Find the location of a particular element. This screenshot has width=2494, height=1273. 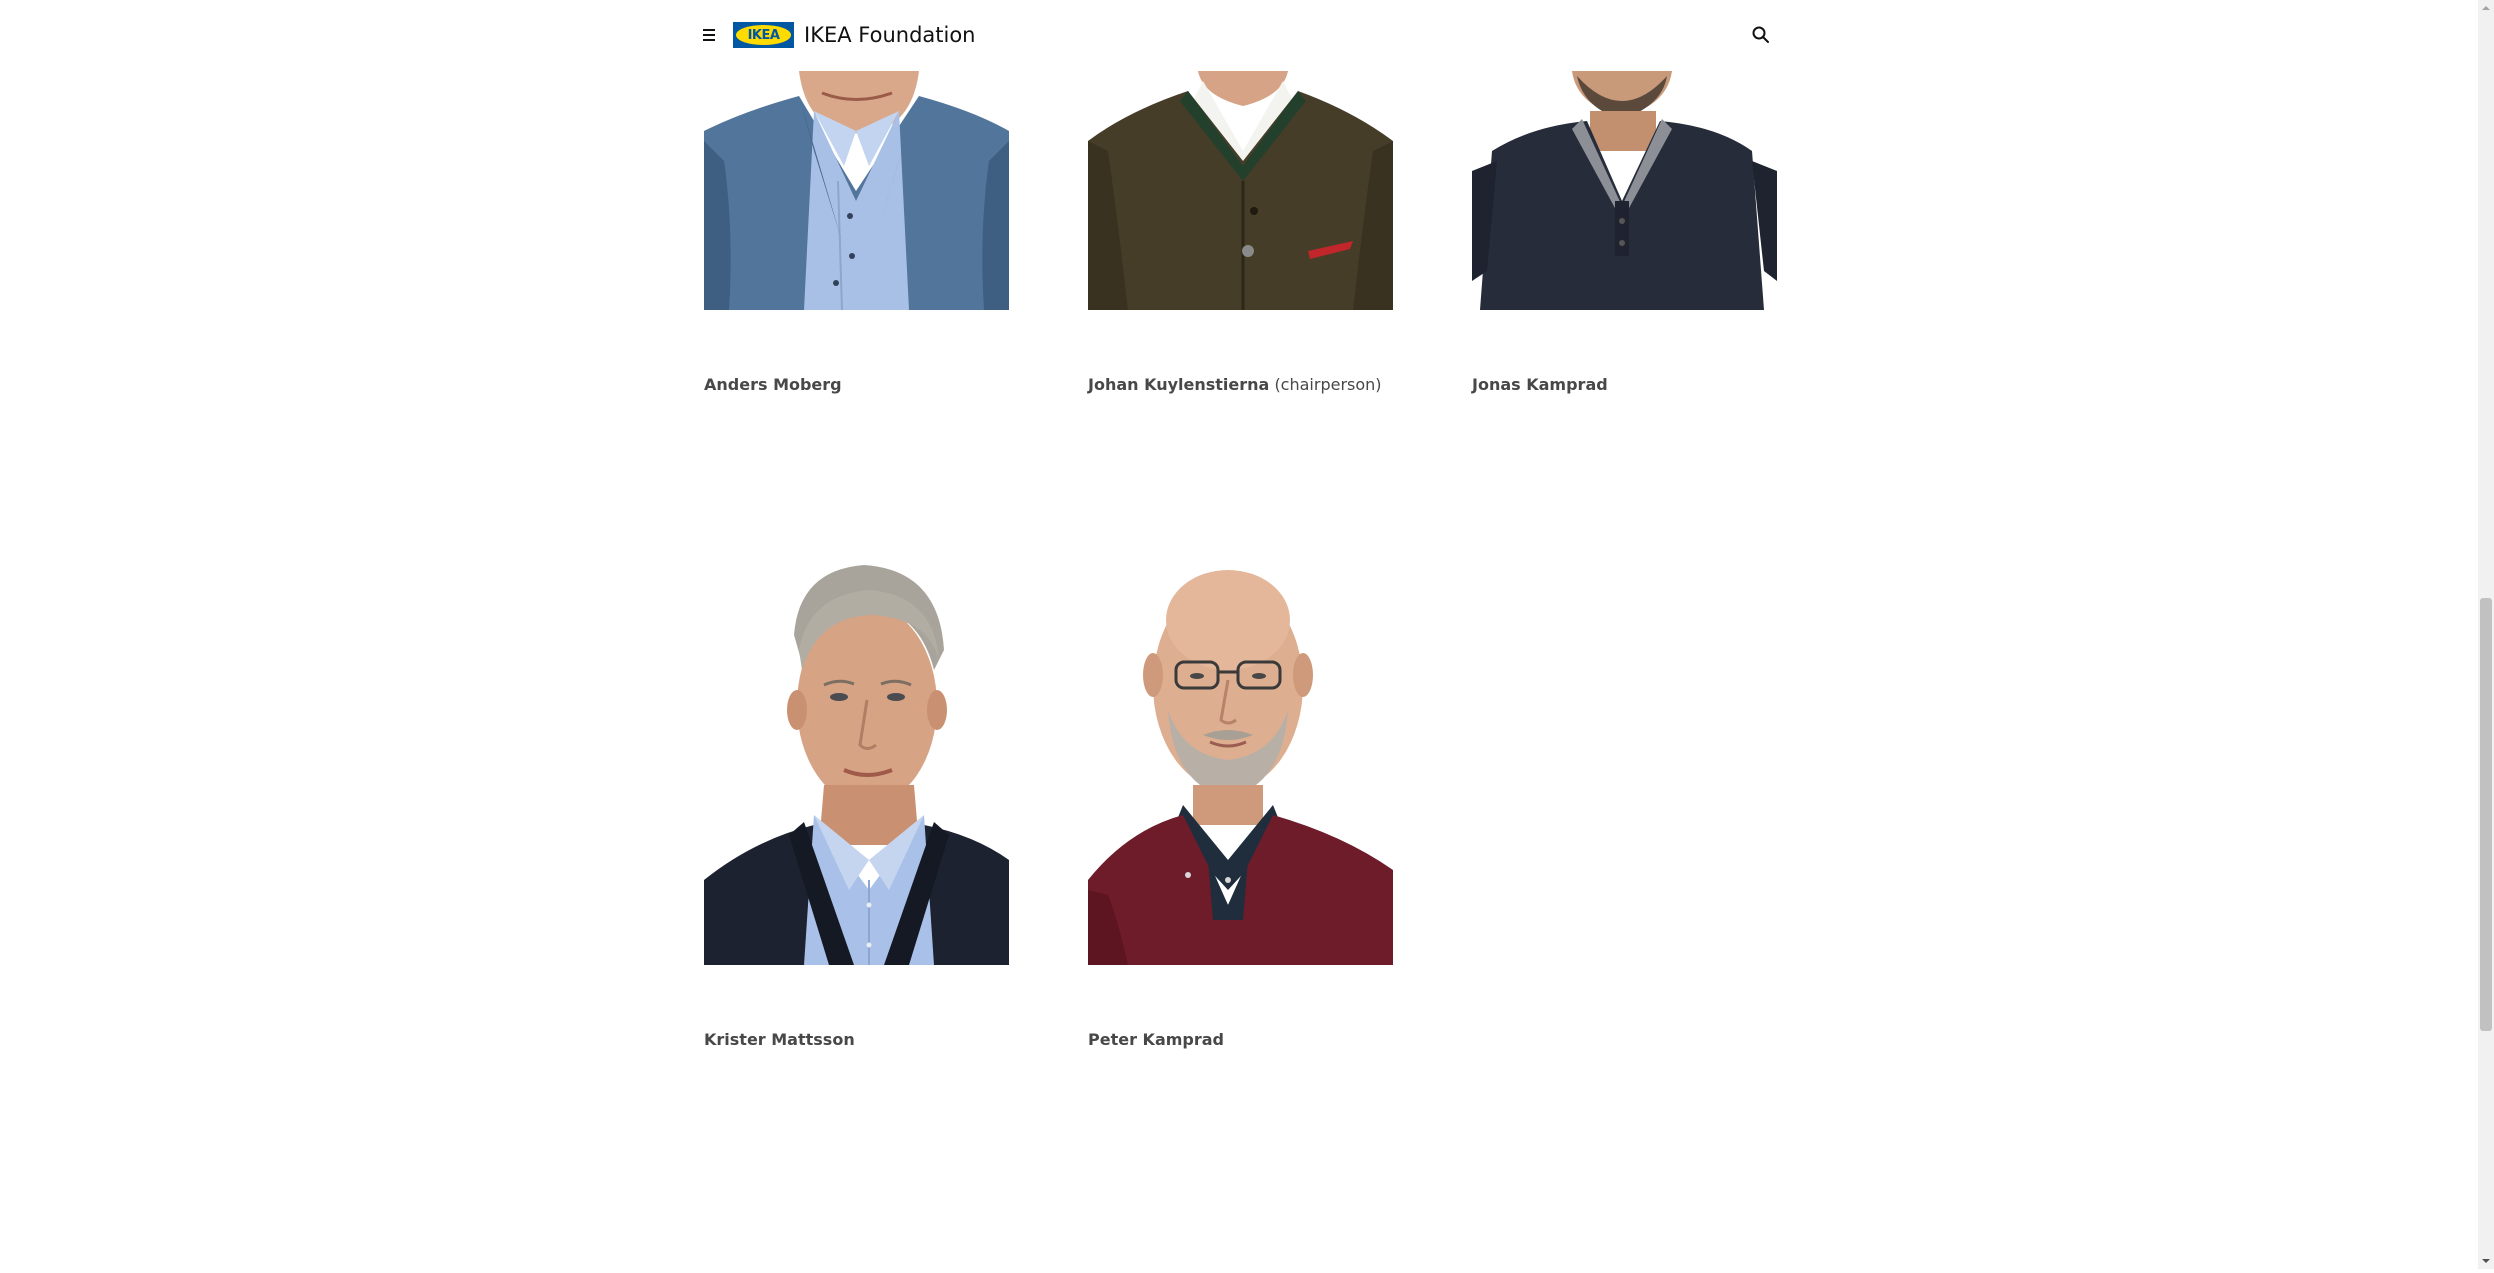

menu-icon is located at coordinates (710, 35).